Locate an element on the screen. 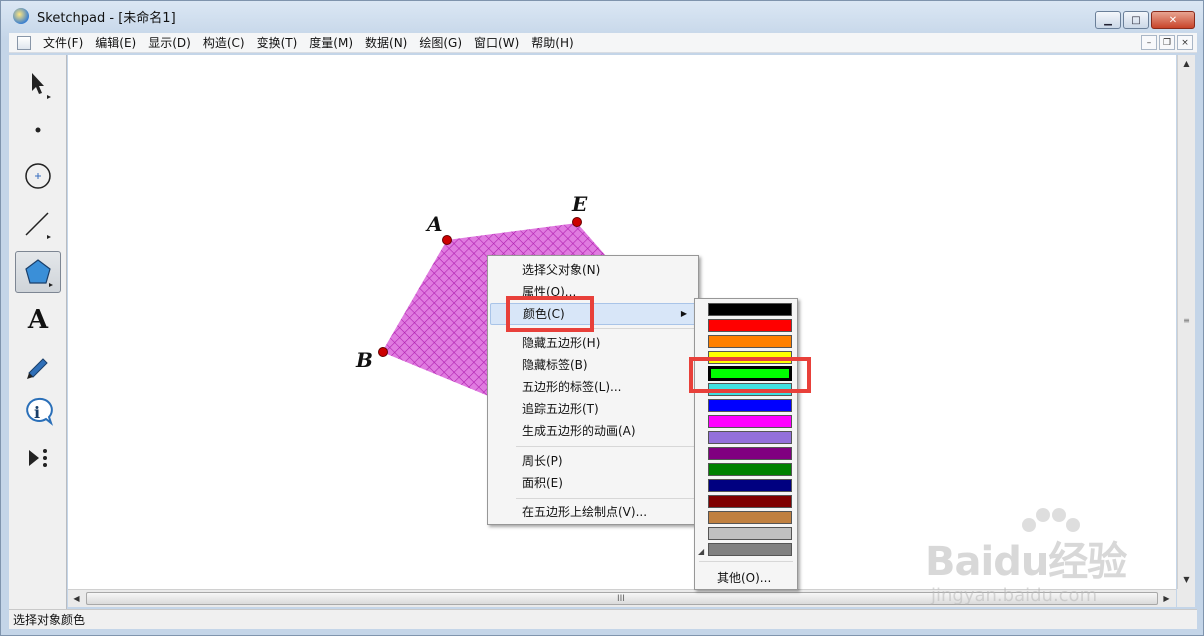  h-scroll-grip-icon: III is located at coordinates (621, 599).